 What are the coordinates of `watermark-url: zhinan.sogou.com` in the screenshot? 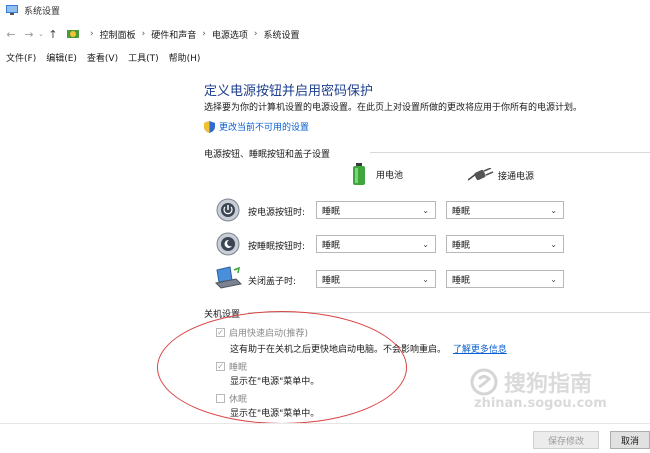 It's located at (540, 403).